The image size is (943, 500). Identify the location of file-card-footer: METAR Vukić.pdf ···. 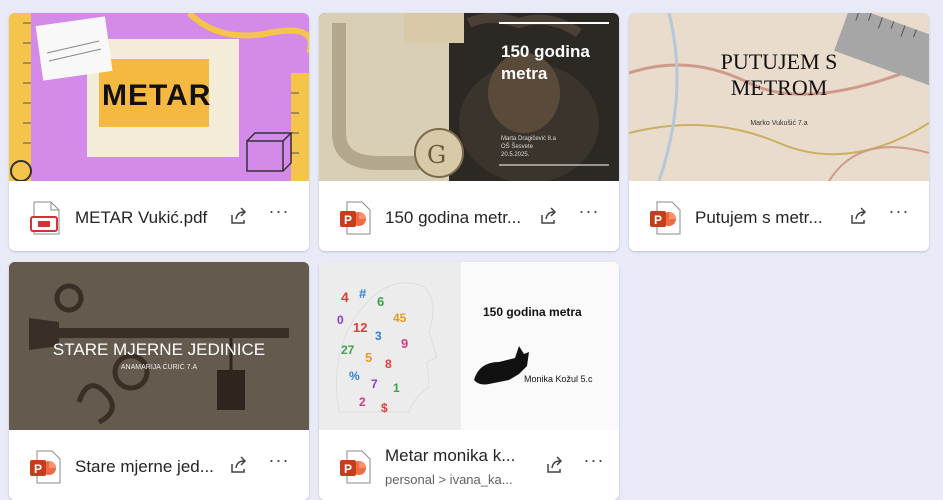
(159, 216).